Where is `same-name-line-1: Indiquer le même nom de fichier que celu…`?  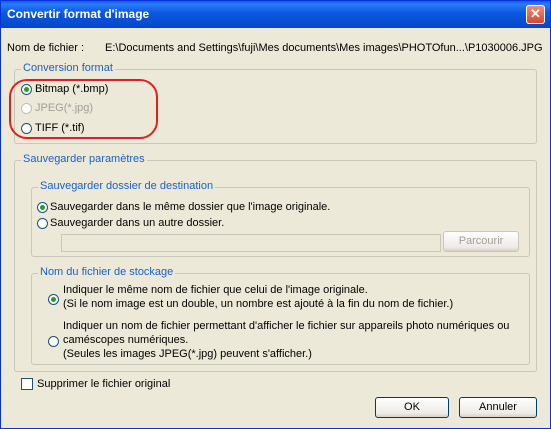 same-name-line-1: Indiquer le même nom de fichier que celu… is located at coordinates (215, 290).